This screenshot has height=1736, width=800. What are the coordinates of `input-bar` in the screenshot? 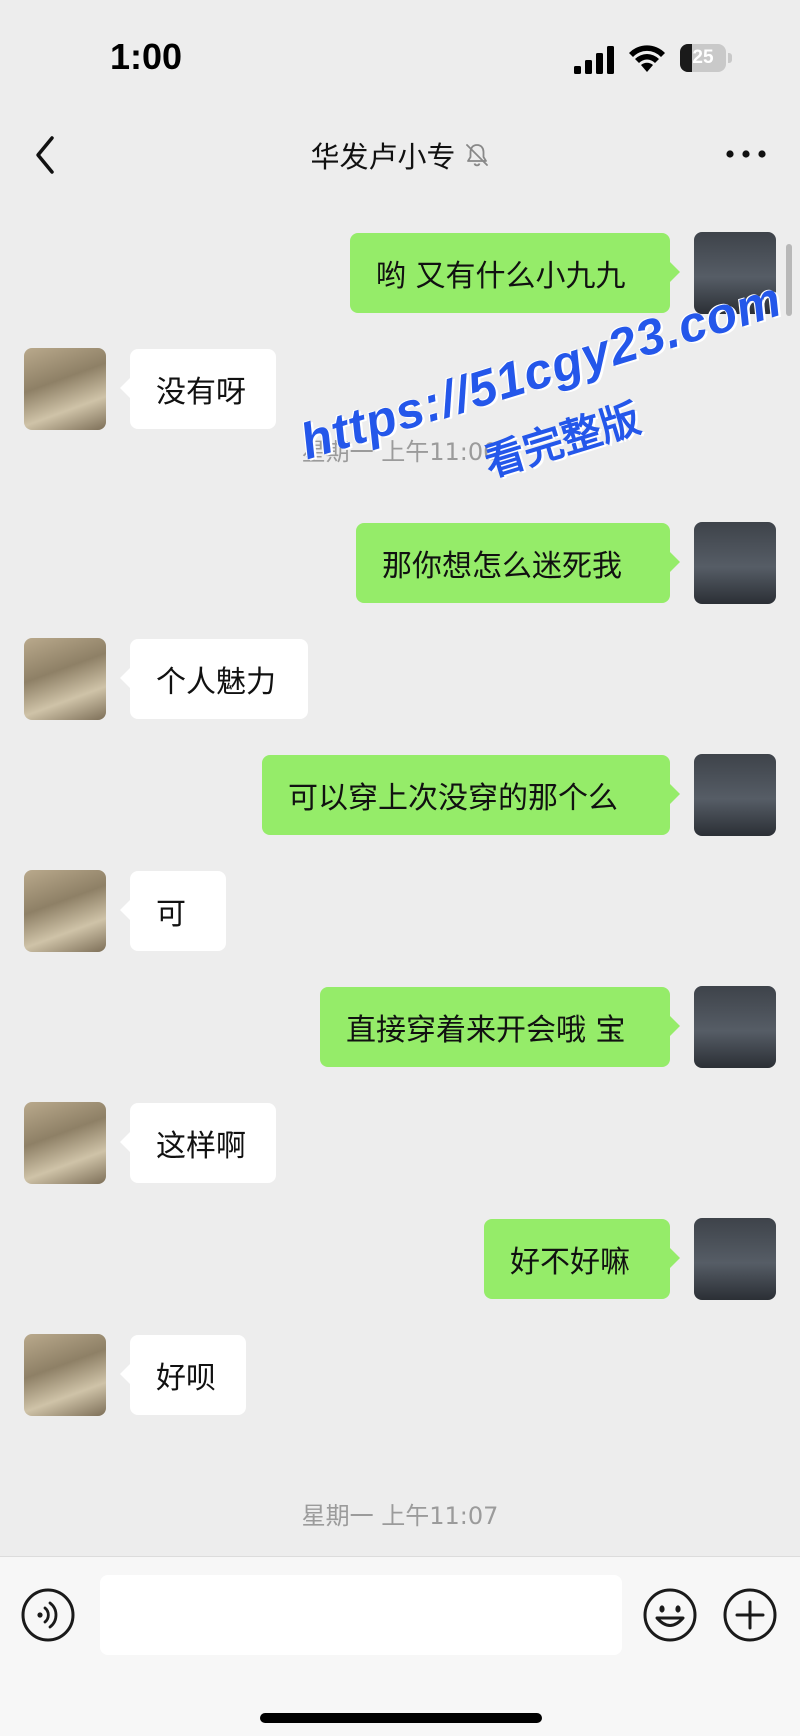 It's located at (400, 1646).